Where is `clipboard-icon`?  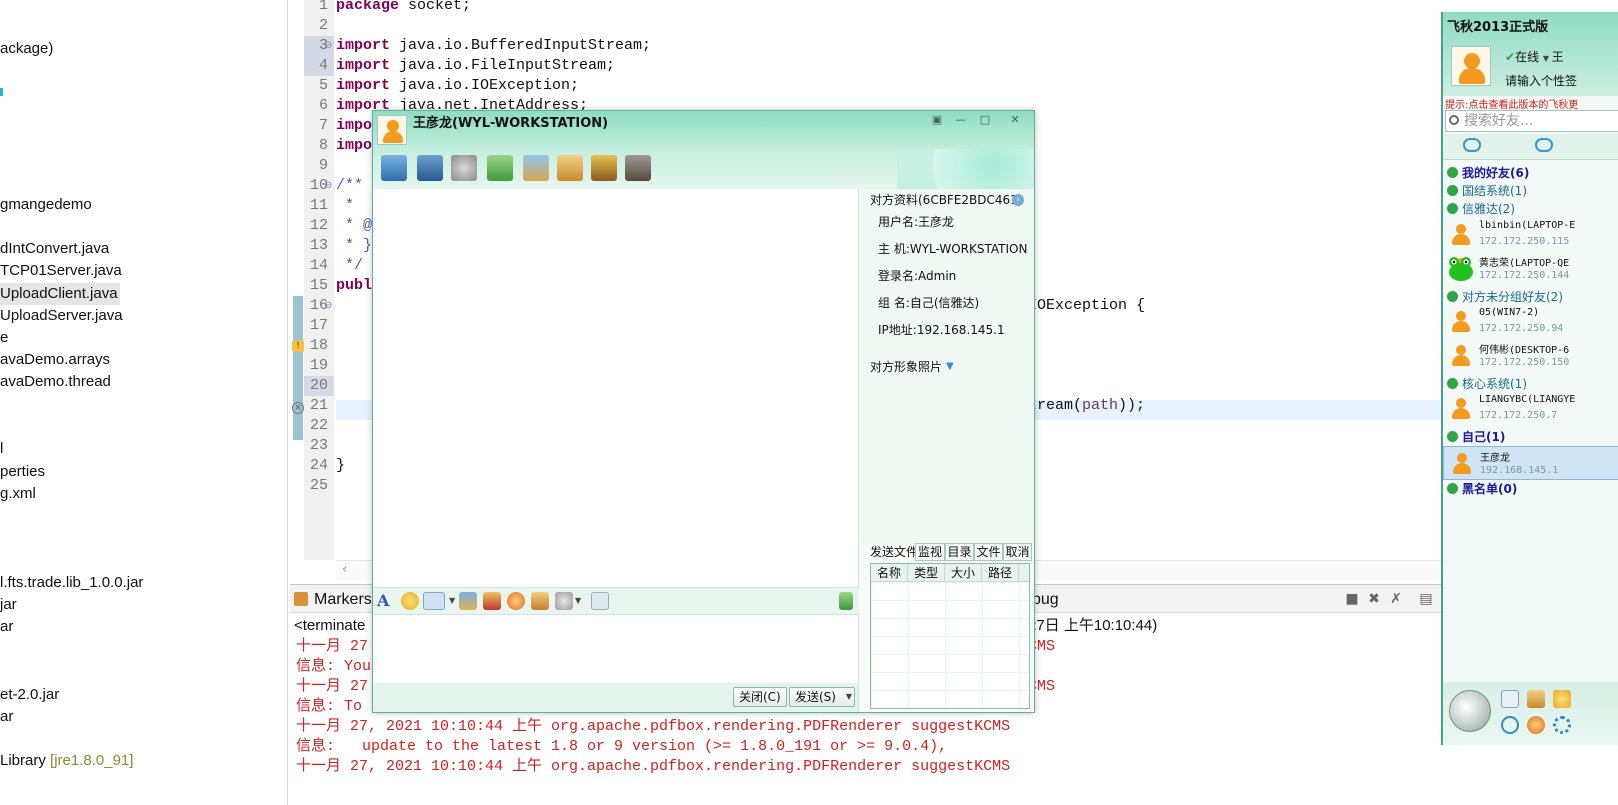 clipboard-icon is located at coordinates (540, 601).